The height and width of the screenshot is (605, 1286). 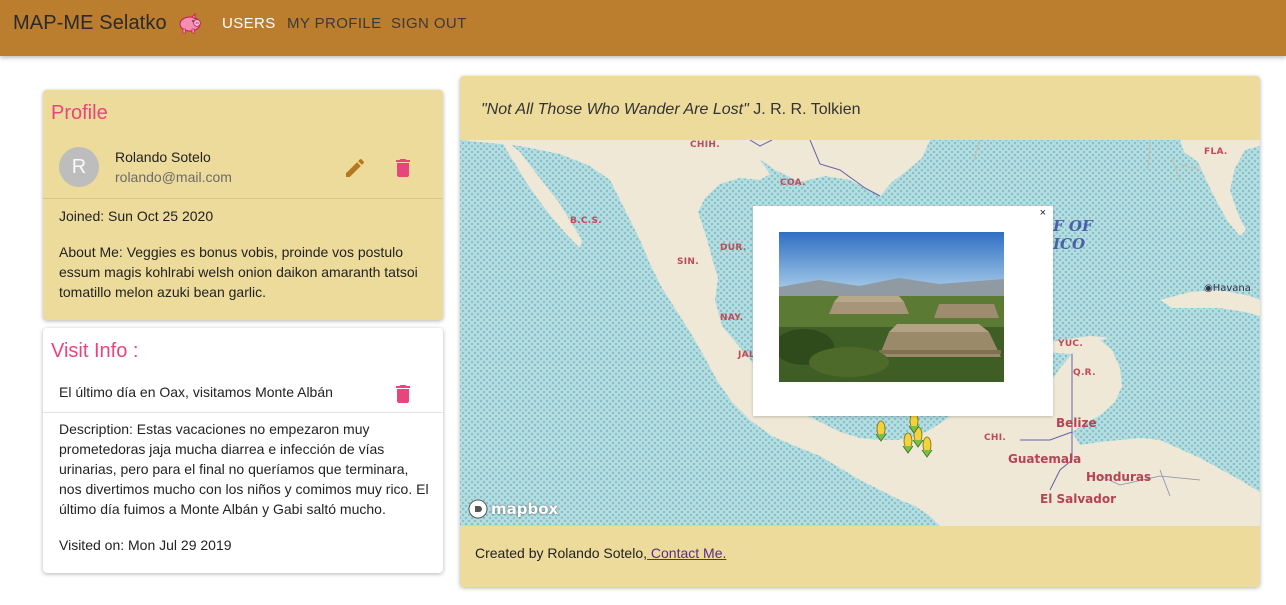 What do you see at coordinates (1084, 373) in the screenshot?
I see `map-label-qr: Q.R.` at bounding box center [1084, 373].